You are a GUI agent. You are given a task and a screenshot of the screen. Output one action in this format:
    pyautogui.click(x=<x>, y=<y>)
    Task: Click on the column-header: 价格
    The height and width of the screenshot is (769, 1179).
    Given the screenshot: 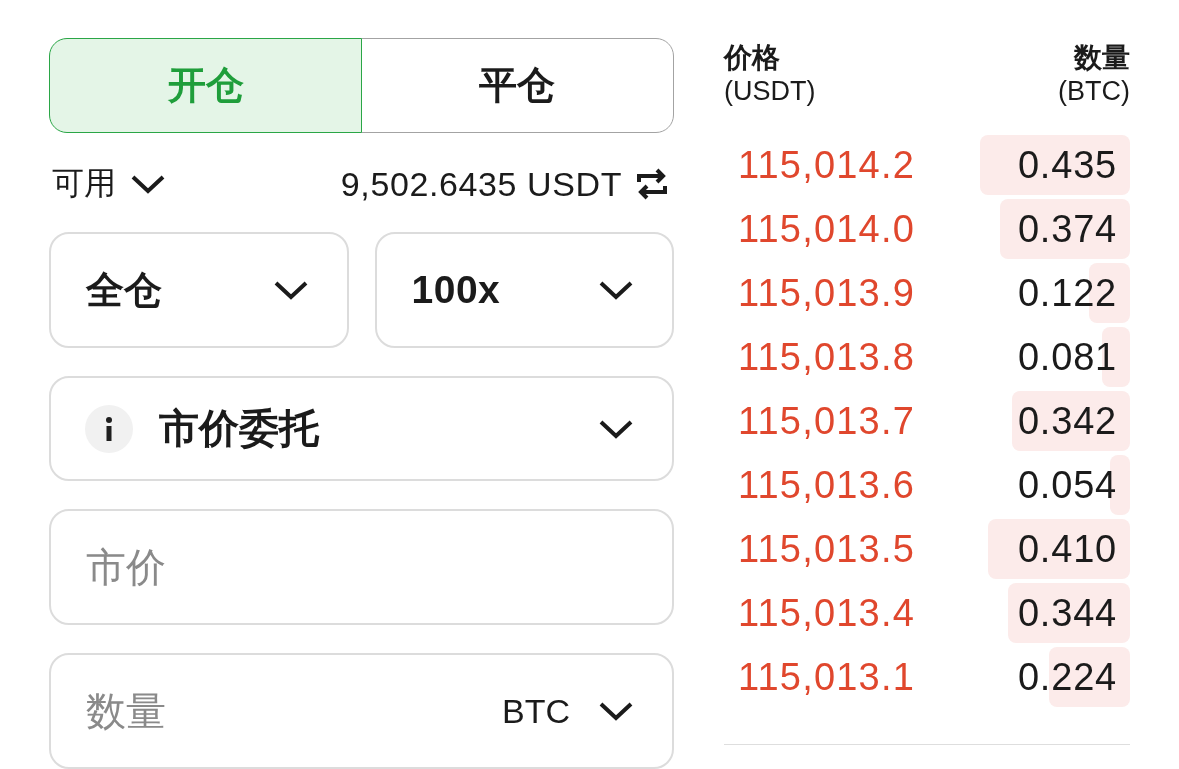 What is the action you would take?
    pyautogui.click(x=752, y=58)
    